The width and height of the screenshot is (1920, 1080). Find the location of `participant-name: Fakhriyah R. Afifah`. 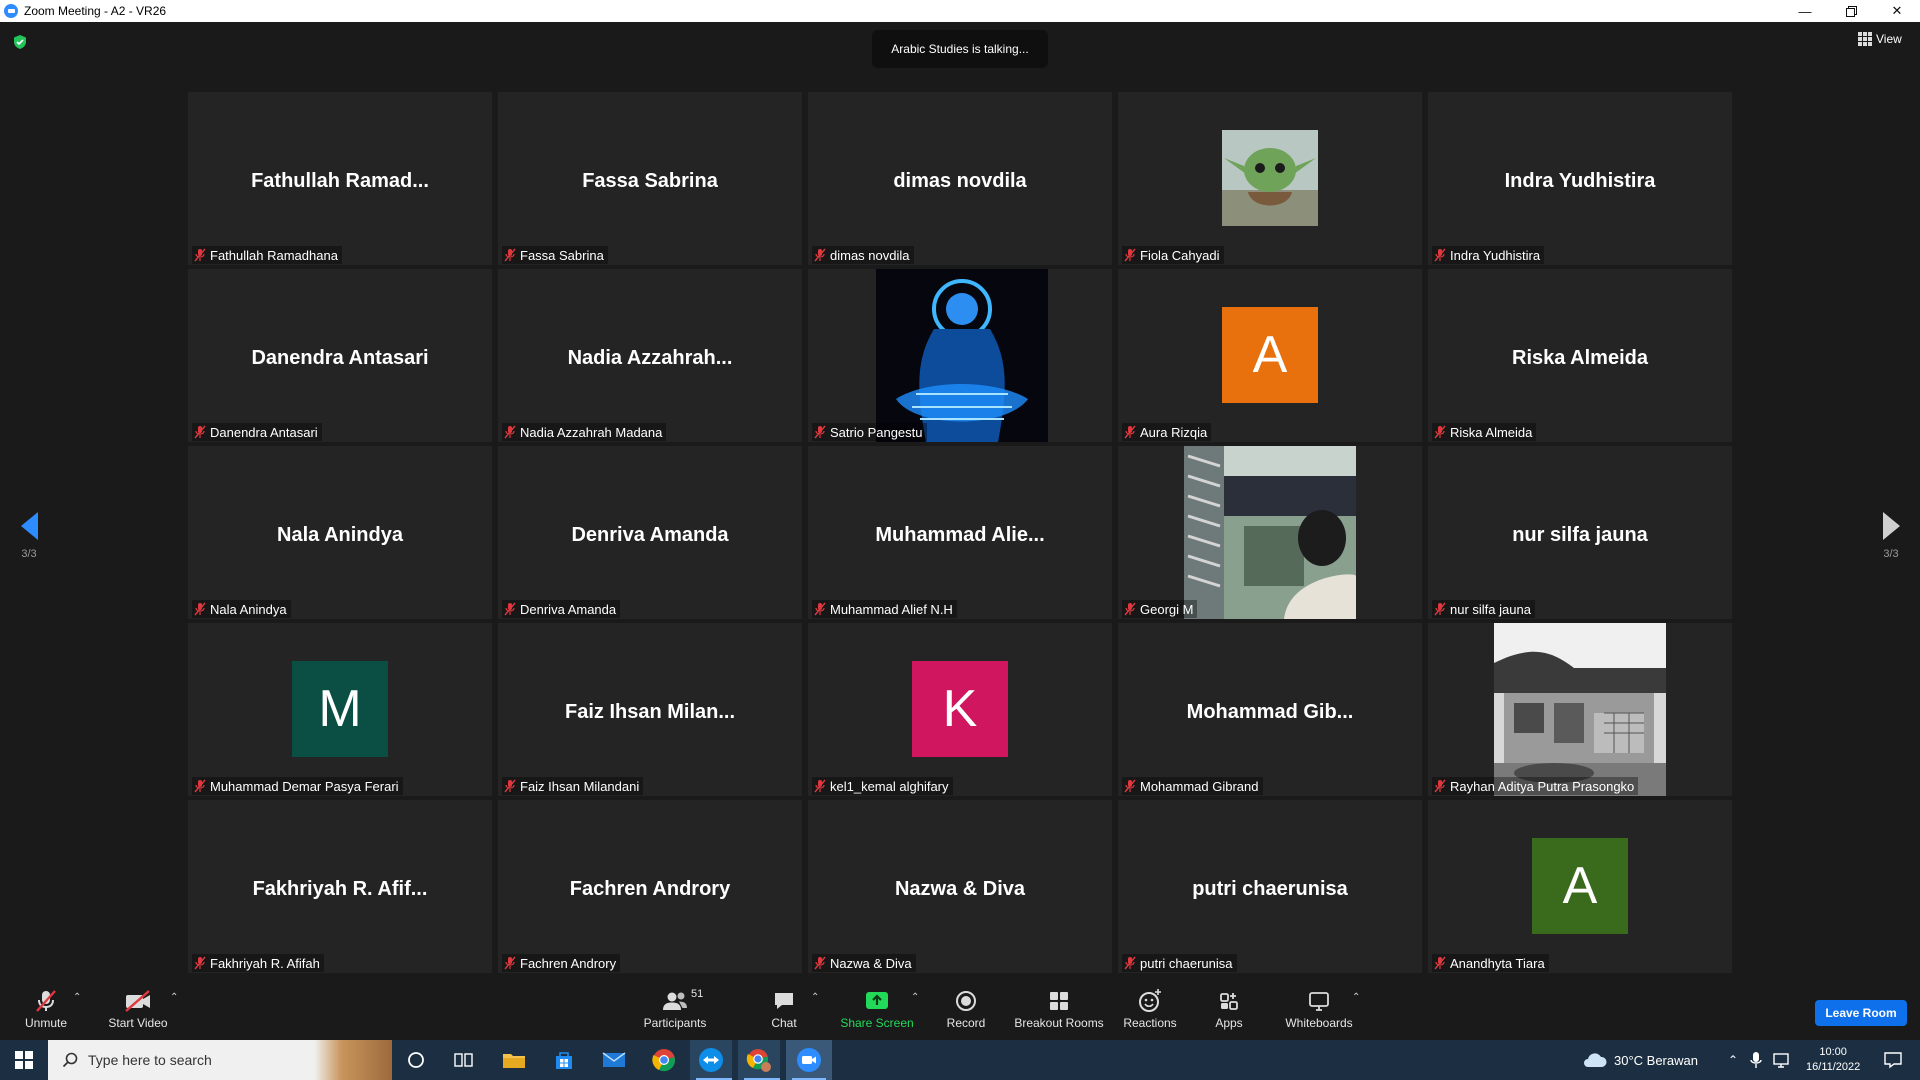

participant-name: Fakhriyah R. Afifah is located at coordinates (265, 963).